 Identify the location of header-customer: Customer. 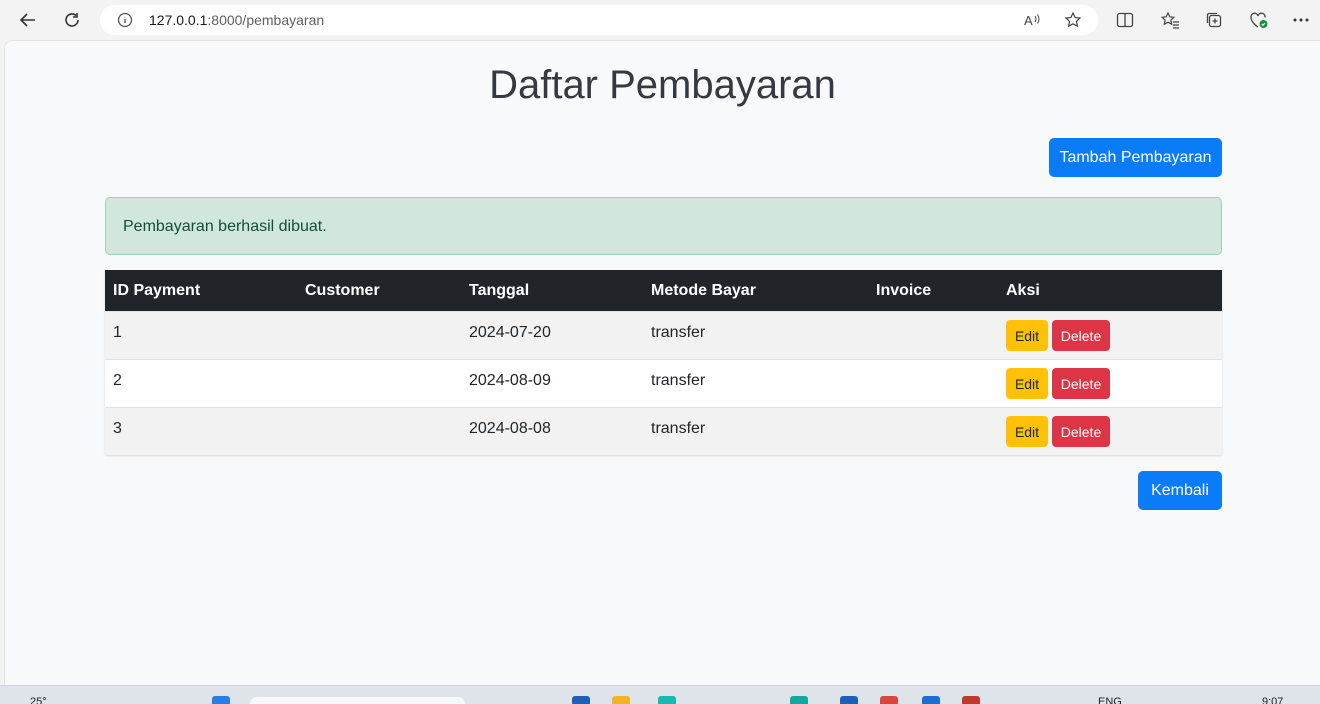
(342, 290).